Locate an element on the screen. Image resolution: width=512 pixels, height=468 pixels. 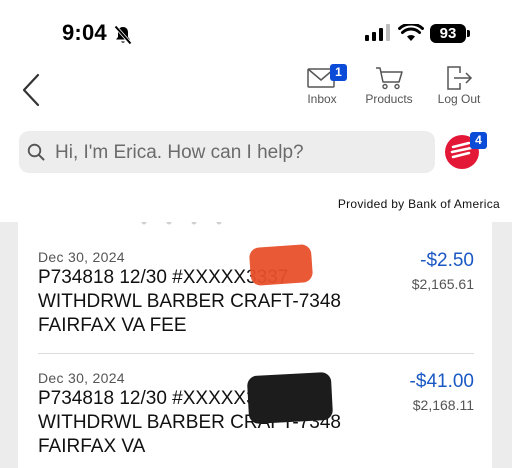
logout-button: Log Out is located at coordinates (459, 86).